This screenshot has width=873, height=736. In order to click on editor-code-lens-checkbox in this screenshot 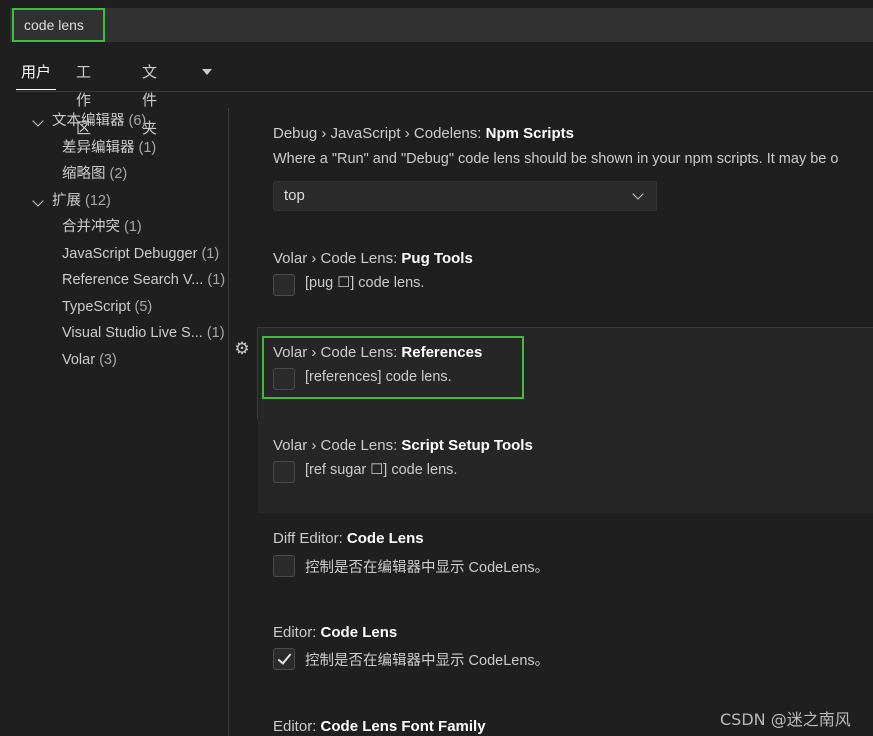, I will do `click(284, 659)`.